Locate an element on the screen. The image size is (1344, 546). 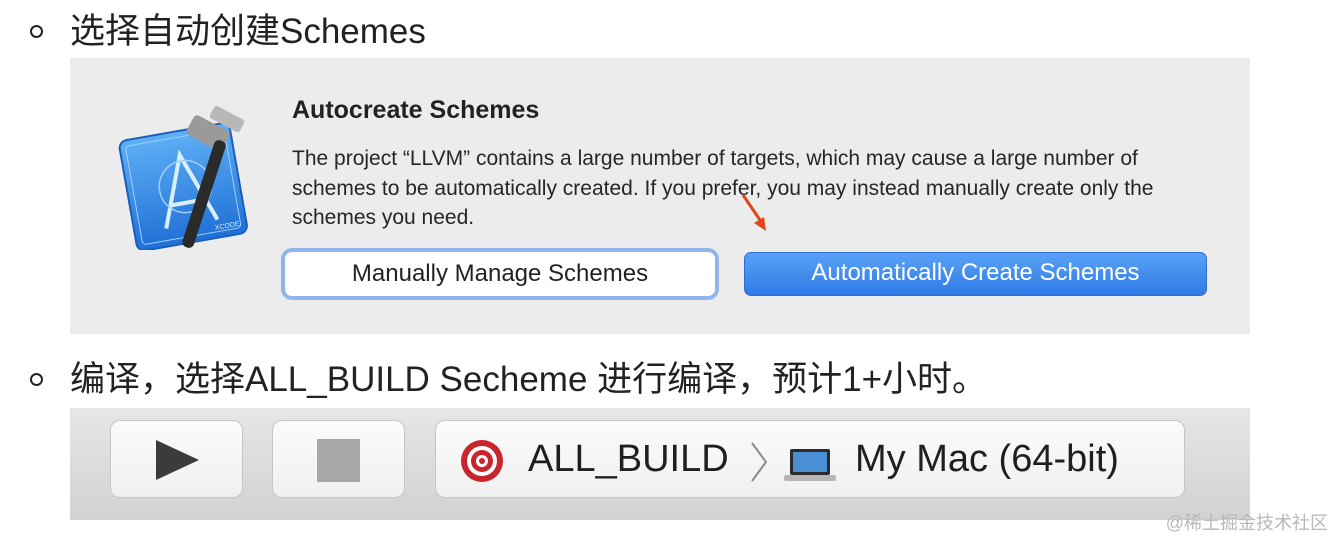
destination-name: My Mac (64-bit) is located at coordinates (987, 459).